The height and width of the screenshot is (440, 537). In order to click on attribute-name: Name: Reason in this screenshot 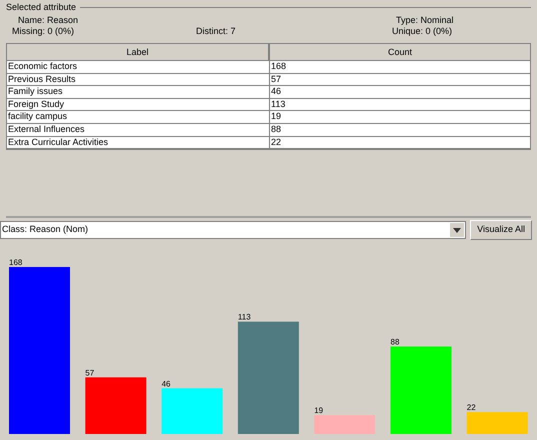, I will do `click(48, 20)`.